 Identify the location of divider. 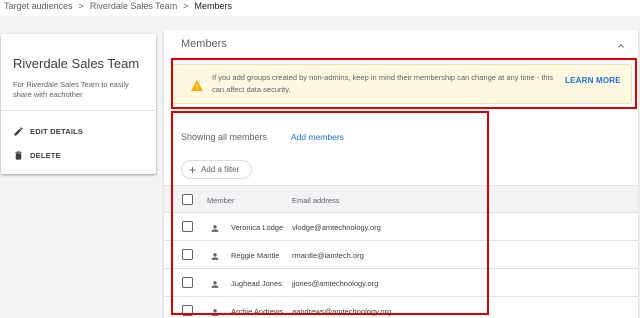
(78, 110).